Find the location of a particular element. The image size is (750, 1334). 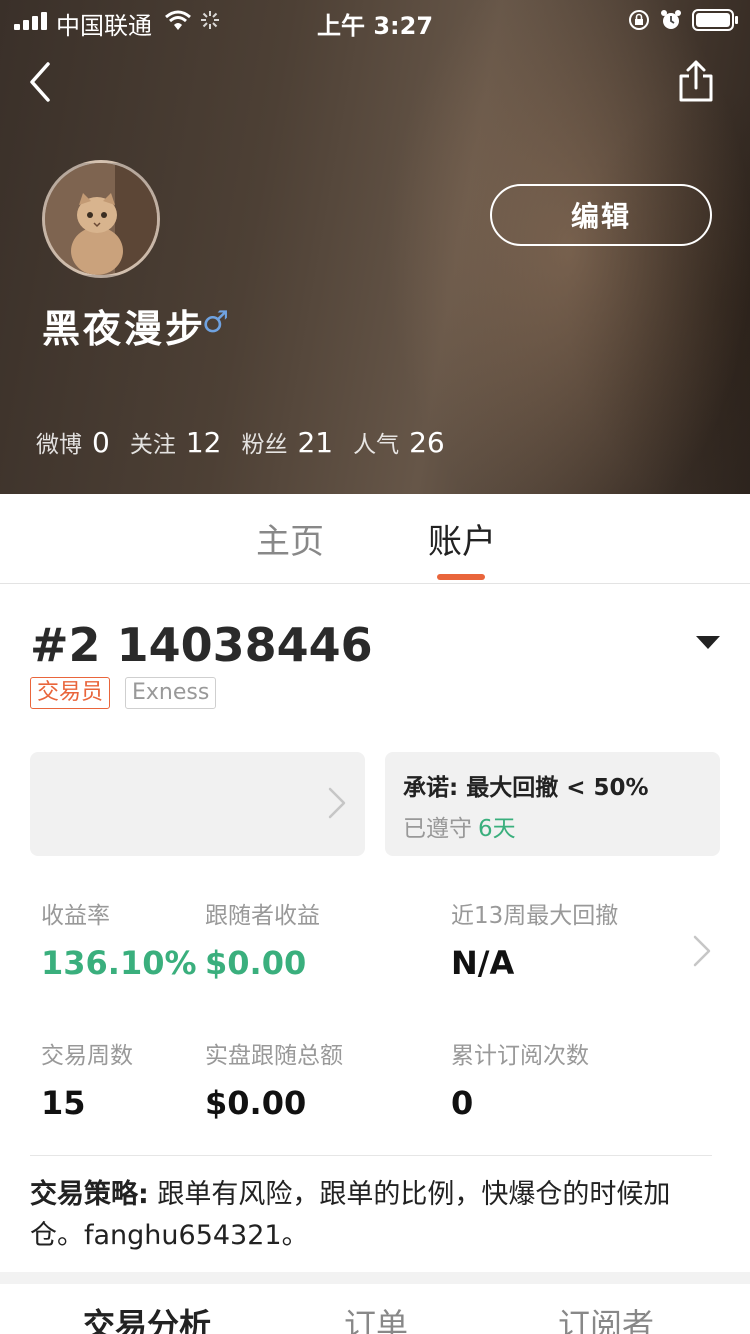

cat-avatar-image is located at coordinates (101, 219).